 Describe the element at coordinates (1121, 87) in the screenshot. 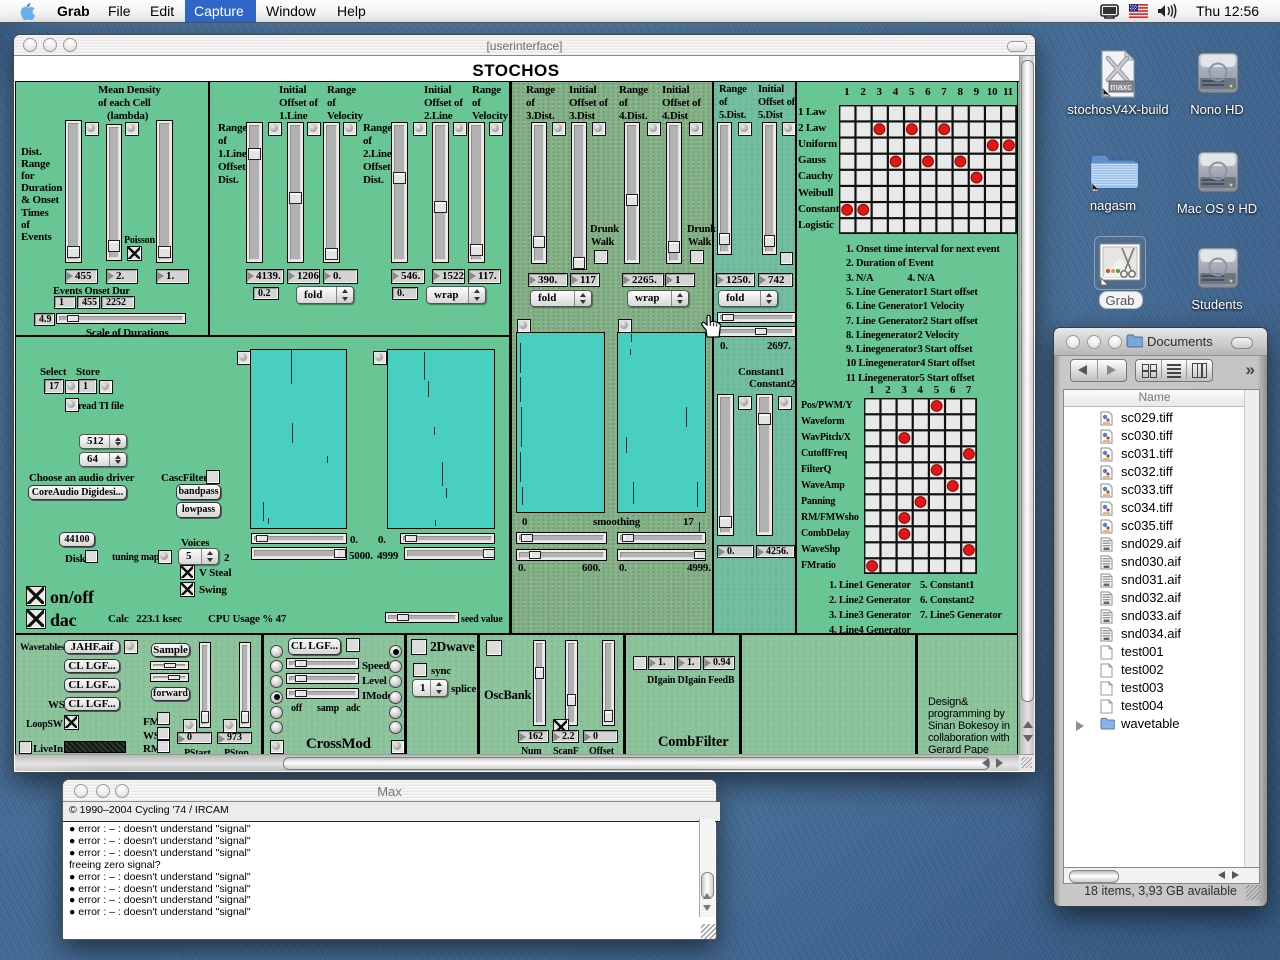

I see `svg-text: maxc` at that location.